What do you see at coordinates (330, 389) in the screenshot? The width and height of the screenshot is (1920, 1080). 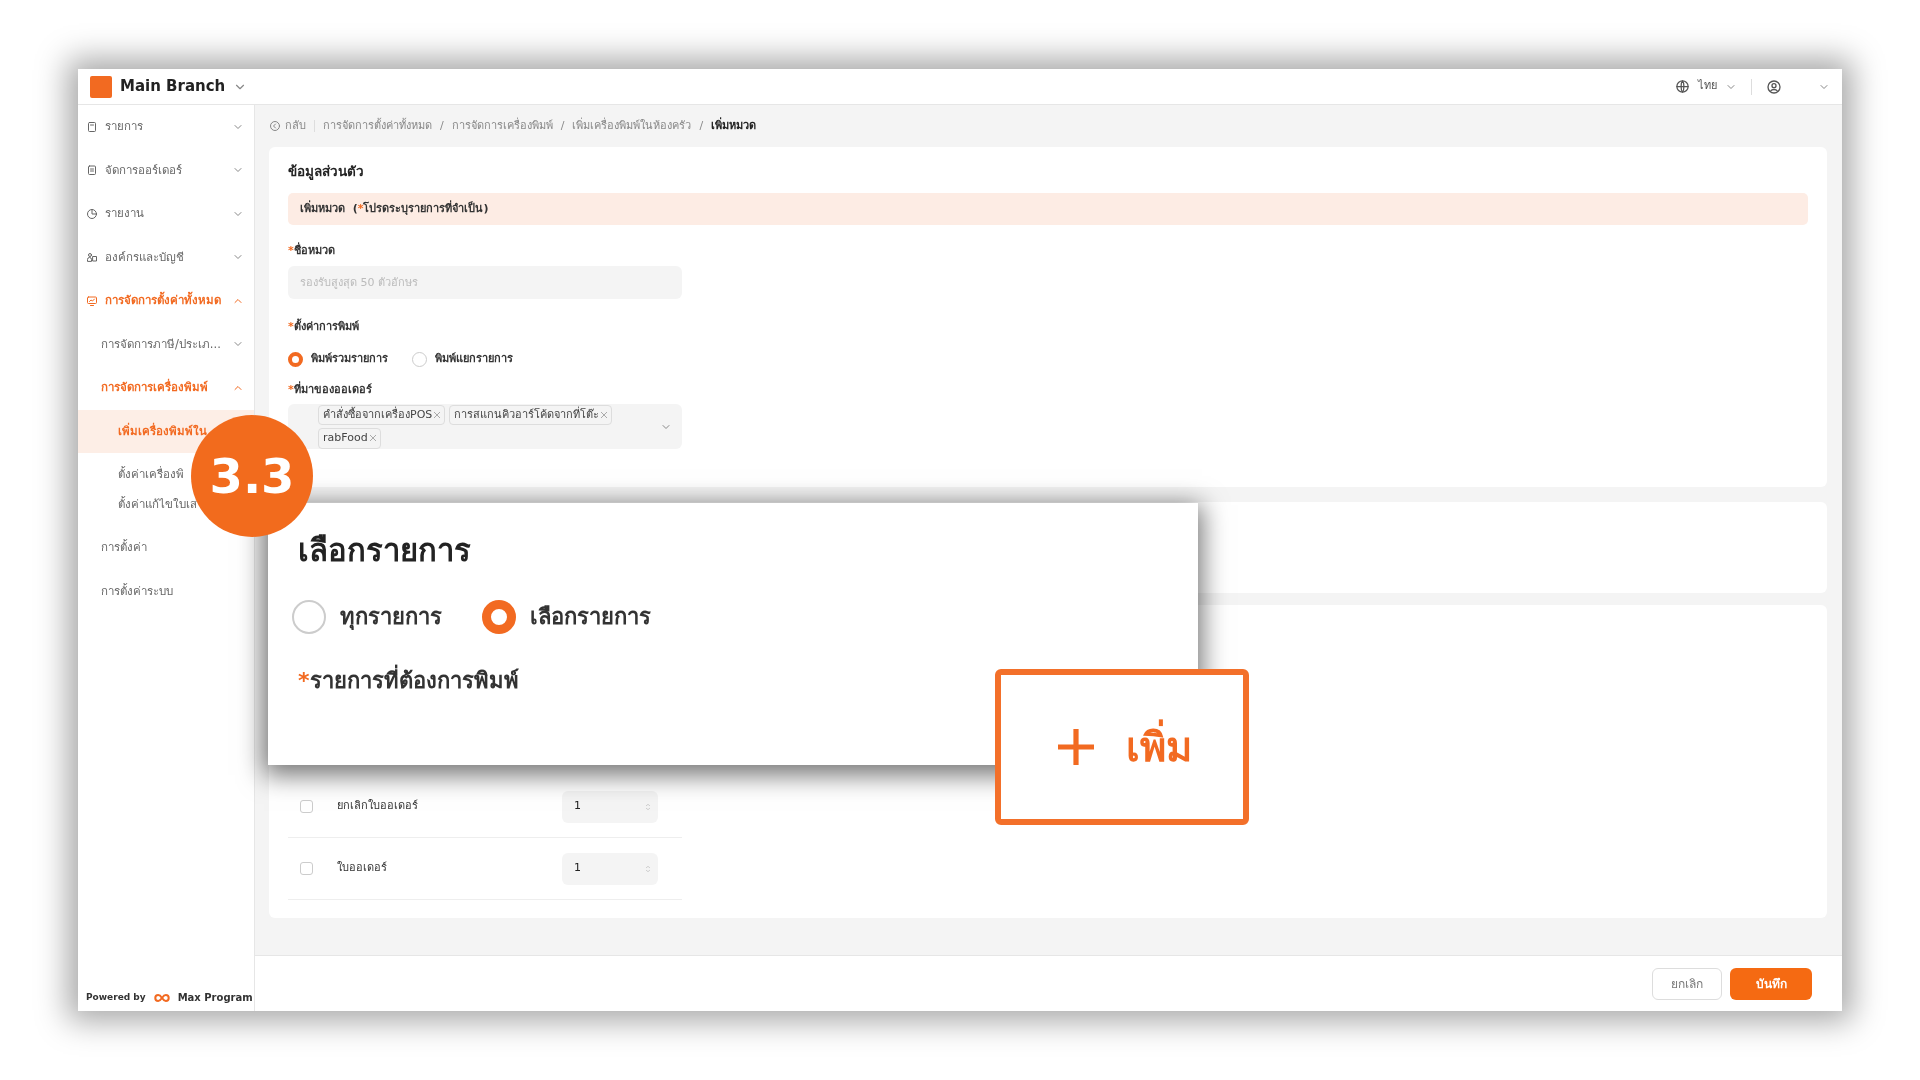 I see `field-label: *ที่มาของออเดอร์` at bounding box center [330, 389].